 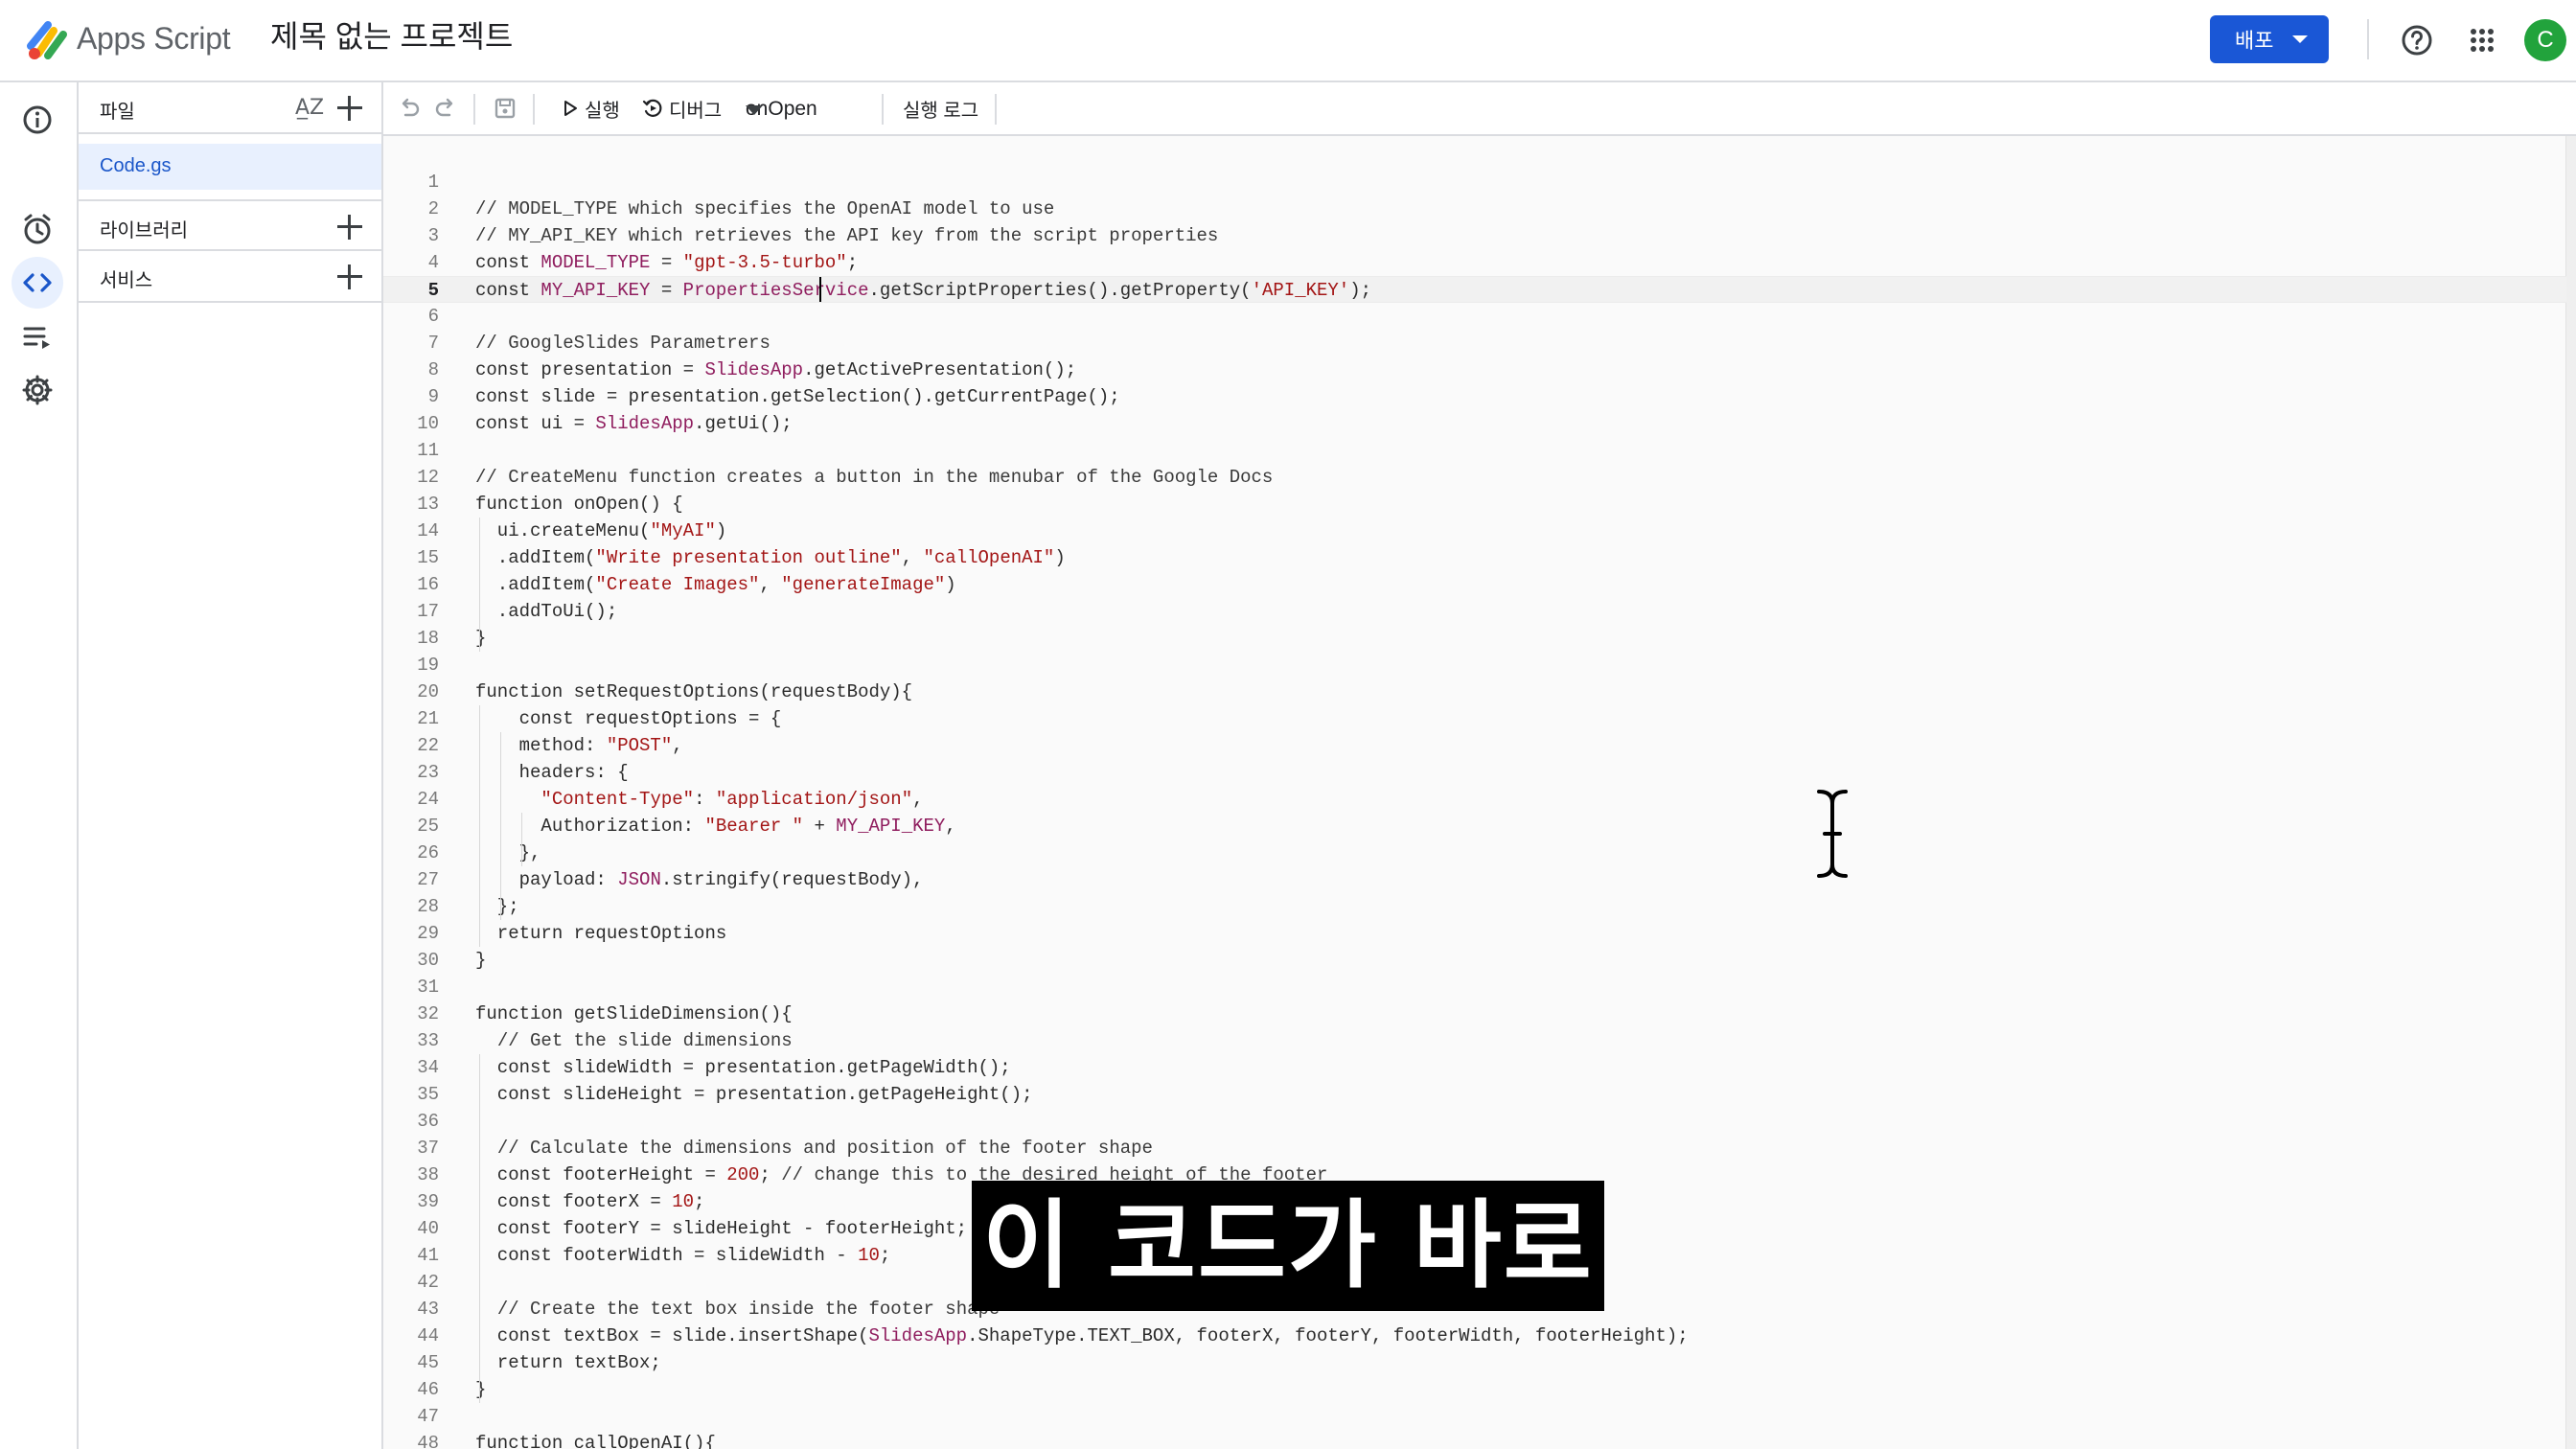 What do you see at coordinates (1474, 611) in the screenshot?
I see `code-line: 17 .addToUi();` at bounding box center [1474, 611].